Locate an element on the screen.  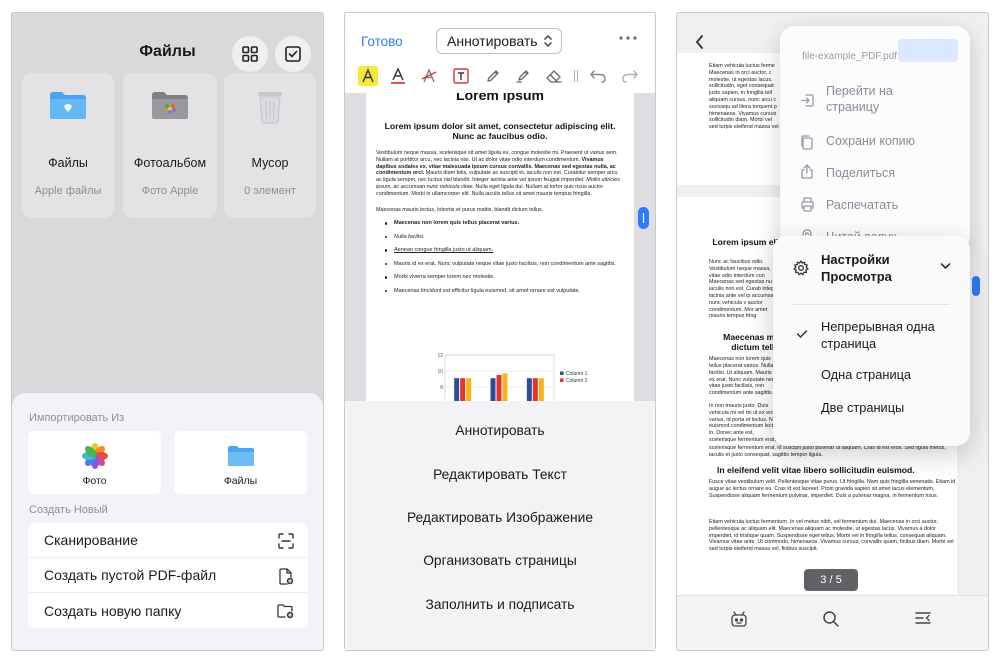
import-photos-button: Фото is located at coordinates (94, 462).